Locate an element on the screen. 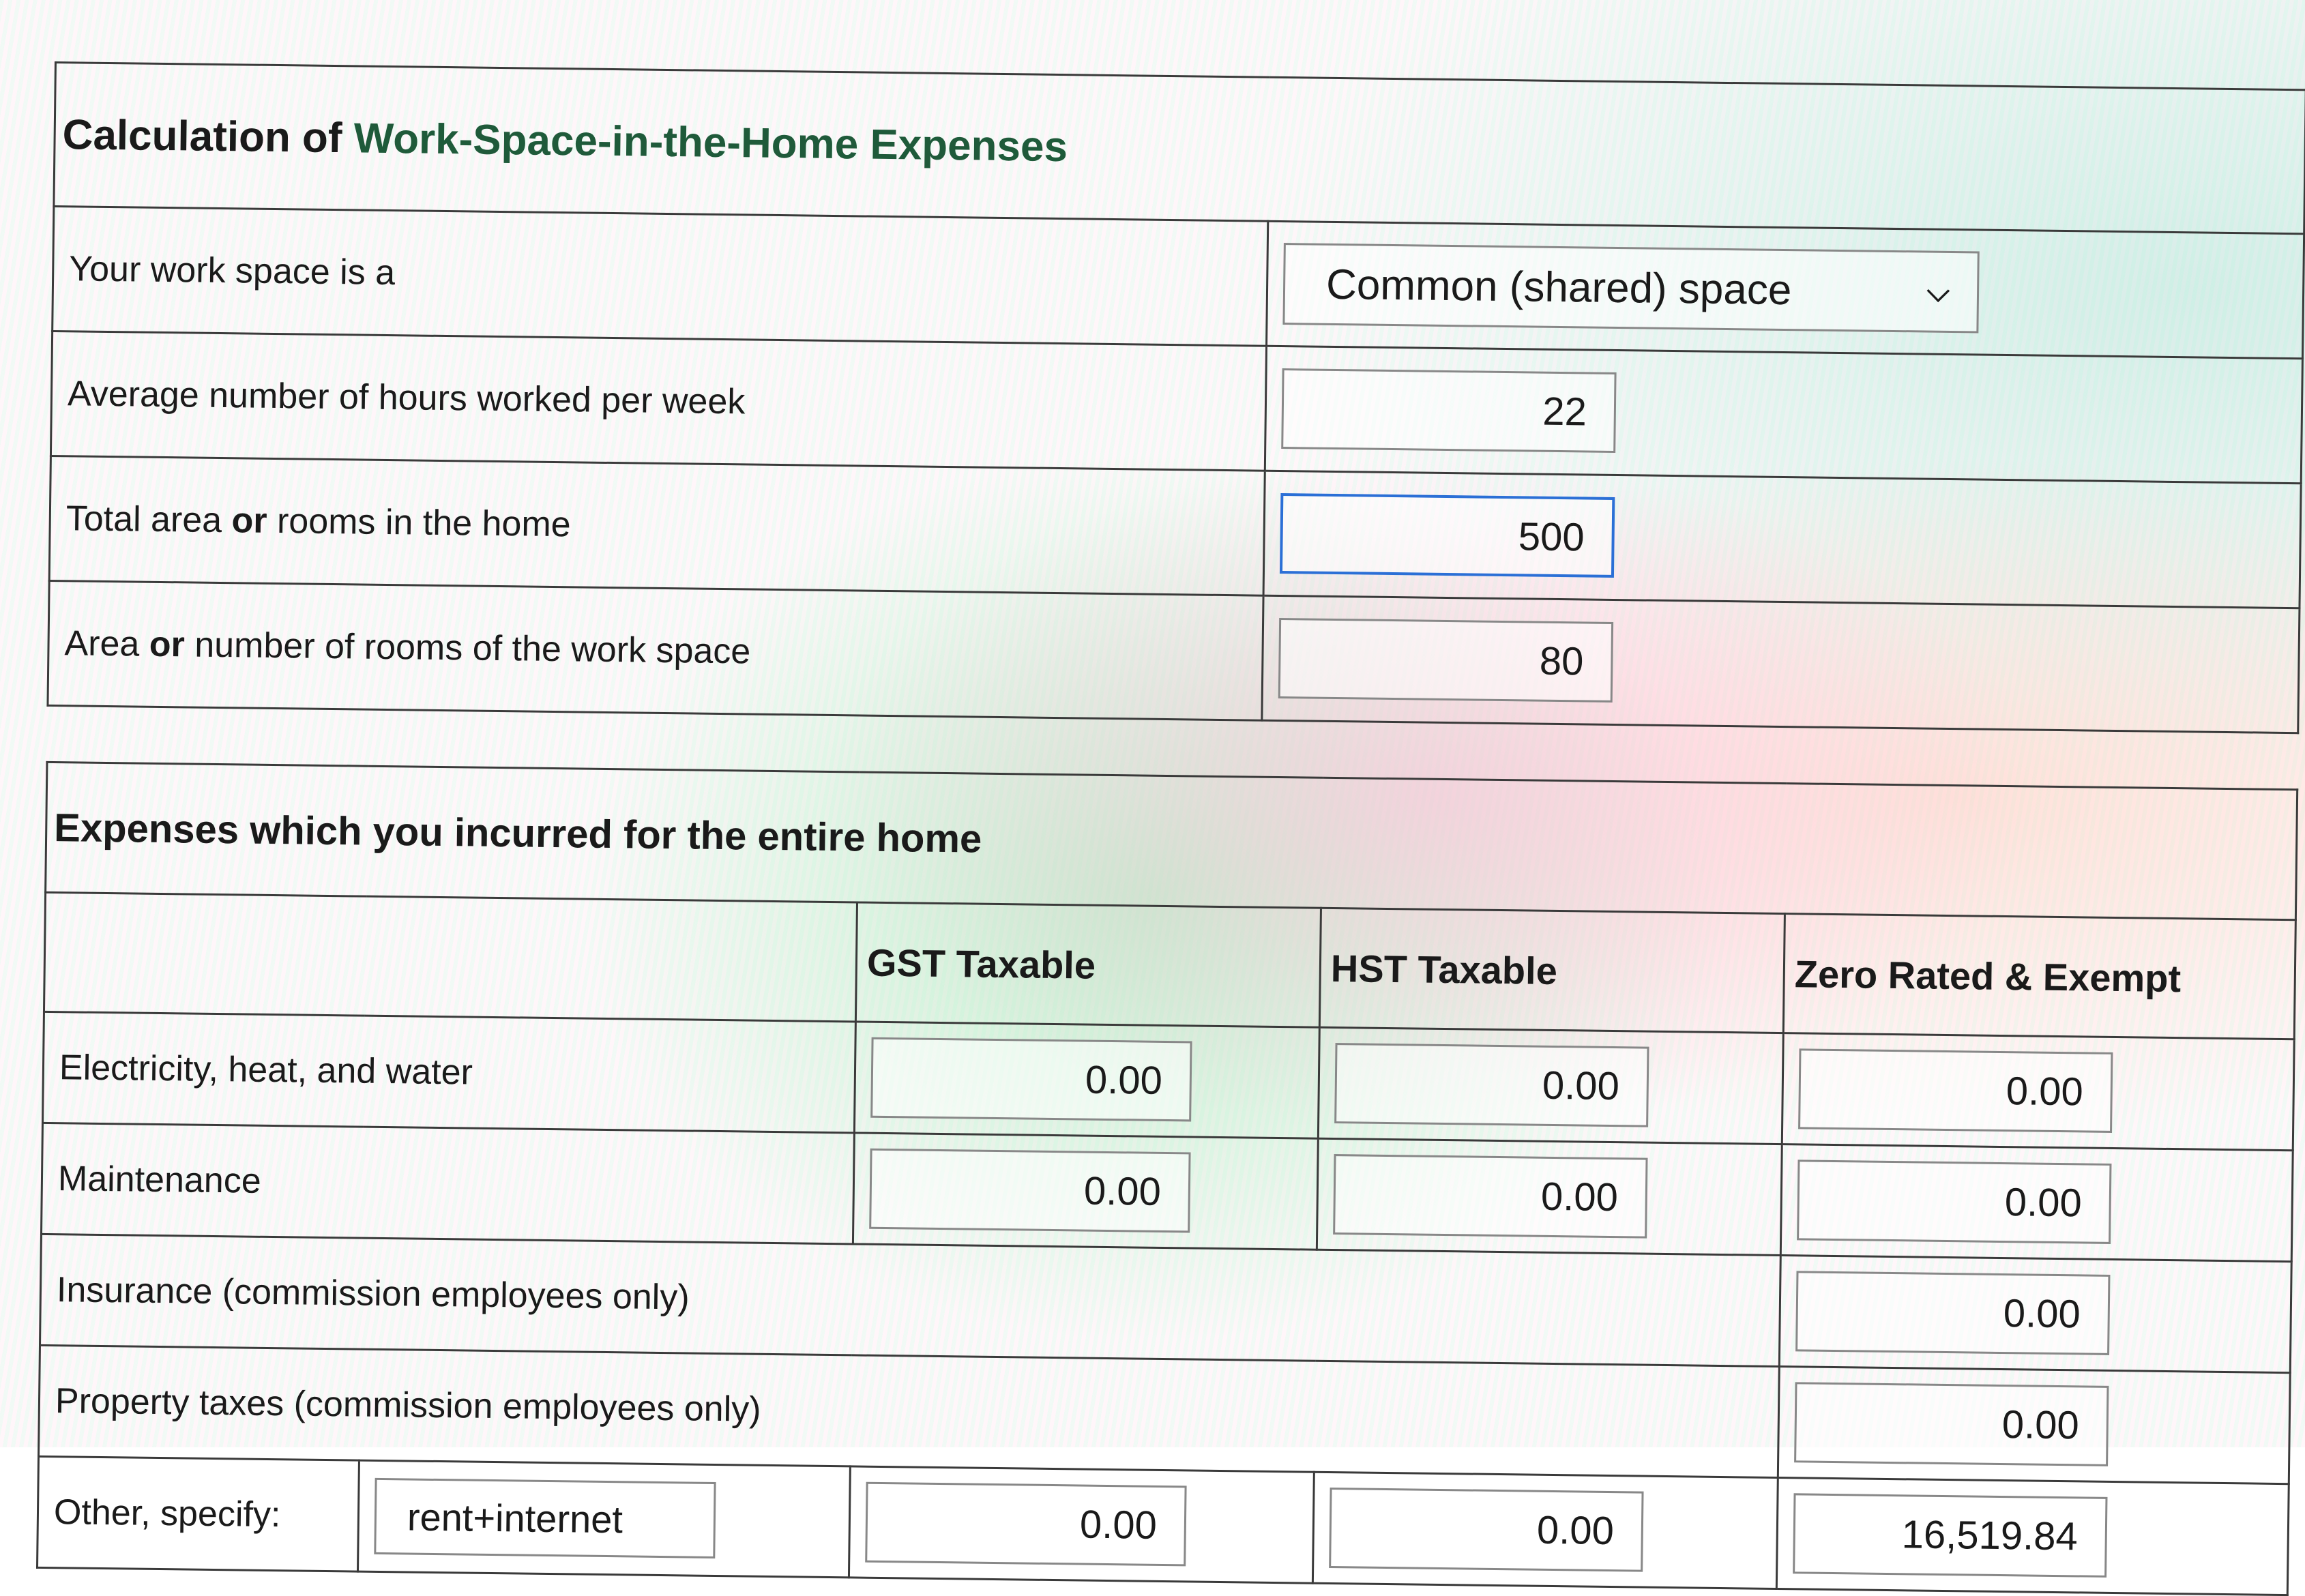 The image size is (2305, 1596). work-space-type-cell: Common (shared) space ⌵ is located at coordinates (1785, 290).